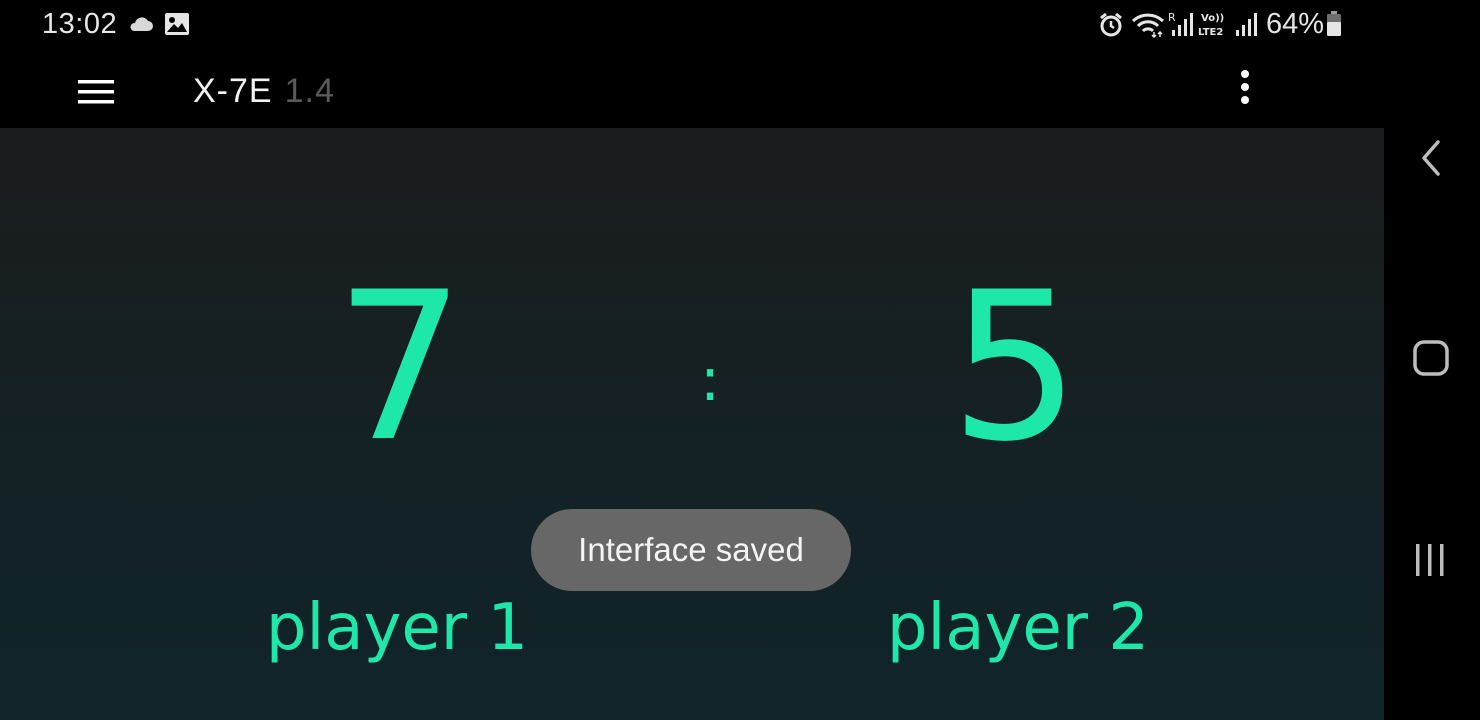  I want to click on back-button, so click(1432, 158).